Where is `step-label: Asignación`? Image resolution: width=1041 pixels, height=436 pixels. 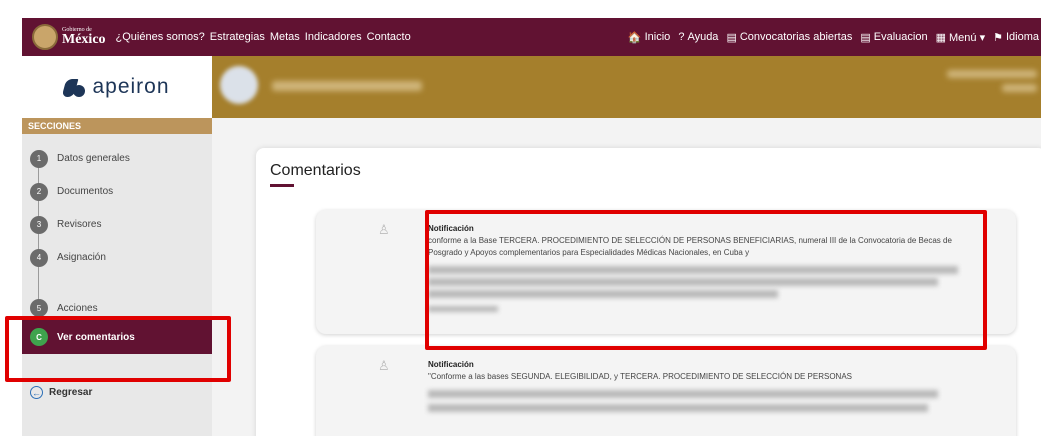
step-label: Asignación is located at coordinates (81, 257).